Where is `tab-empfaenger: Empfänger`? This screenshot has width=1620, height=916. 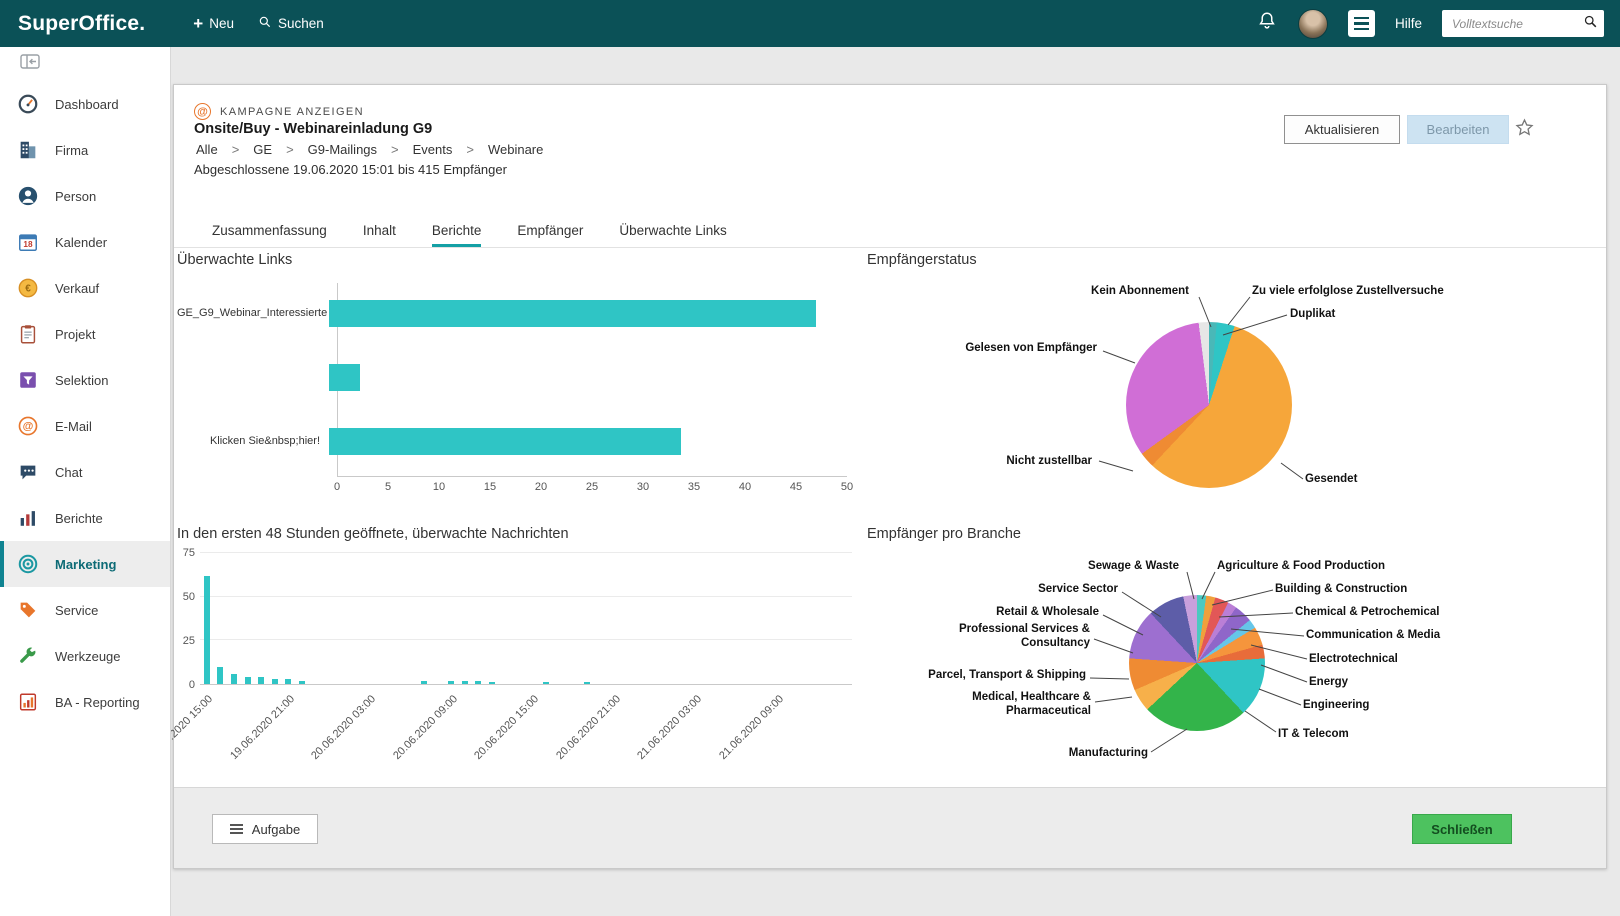 tab-empfaenger: Empfänger is located at coordinates (550, 235).